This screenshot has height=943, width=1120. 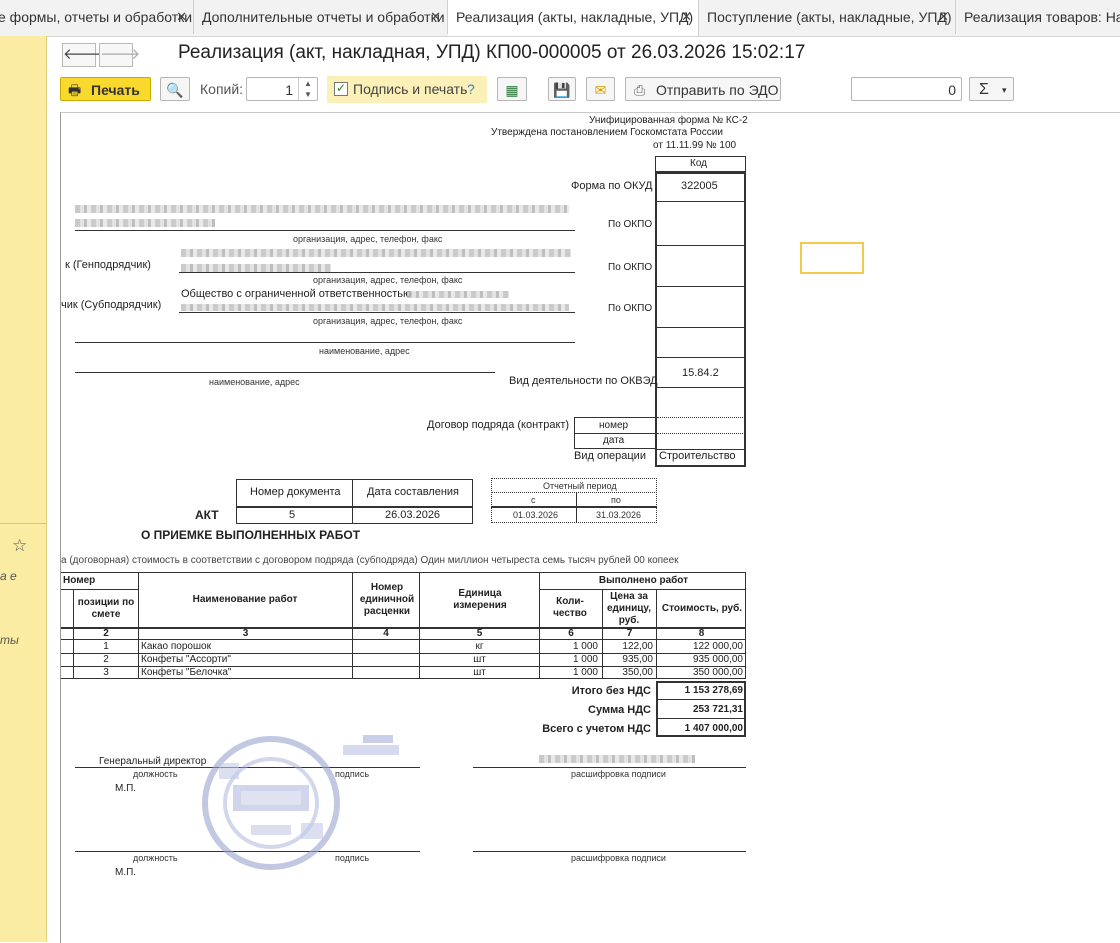 What do you see at coordinates (23, 523) in the screenshot?
I see `panel-divider` at bounding box center [23, 523].